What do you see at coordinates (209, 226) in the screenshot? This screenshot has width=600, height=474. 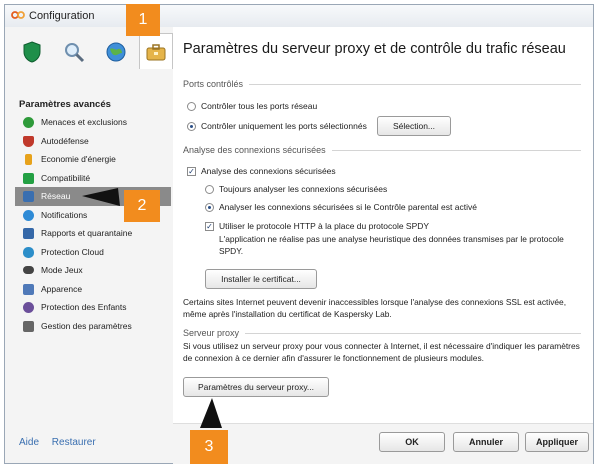 I see `spdy-checkbox: ✓` at bounding box center [209, 226].